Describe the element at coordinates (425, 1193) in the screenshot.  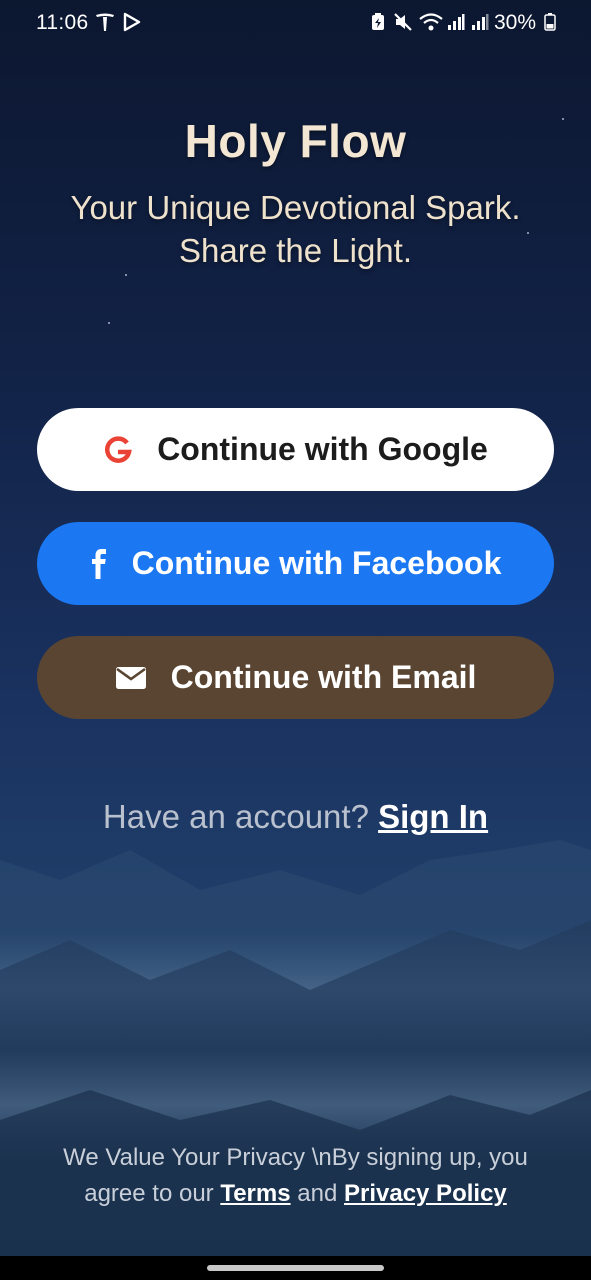
I see `privacy-policy-link: Privacy Policy` at that location.